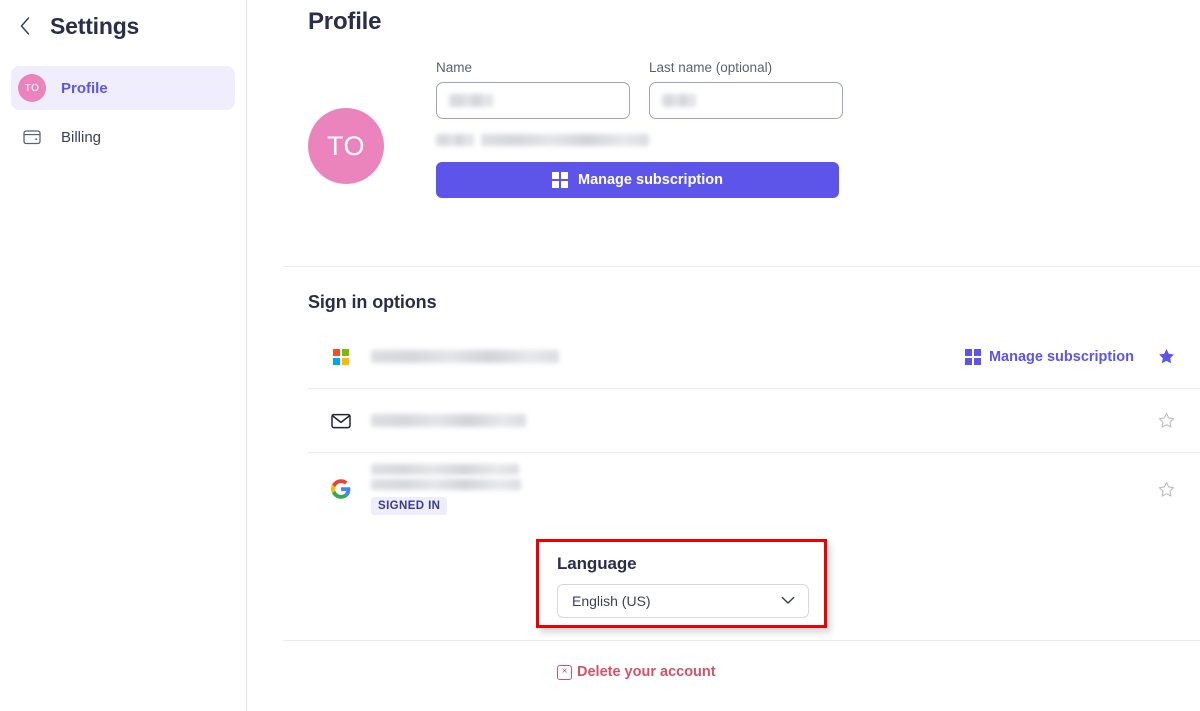 This screenshot has width=1200, height=711. Describe the element at coordinates (639, 89) in the screenshot. I see `name-fields-row: Name Last name (optional)` at that location.